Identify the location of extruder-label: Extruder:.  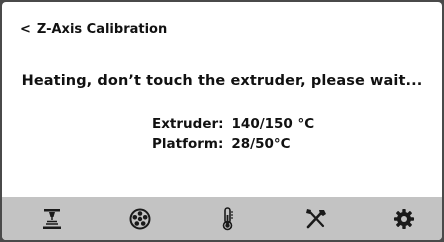
(188, 124).